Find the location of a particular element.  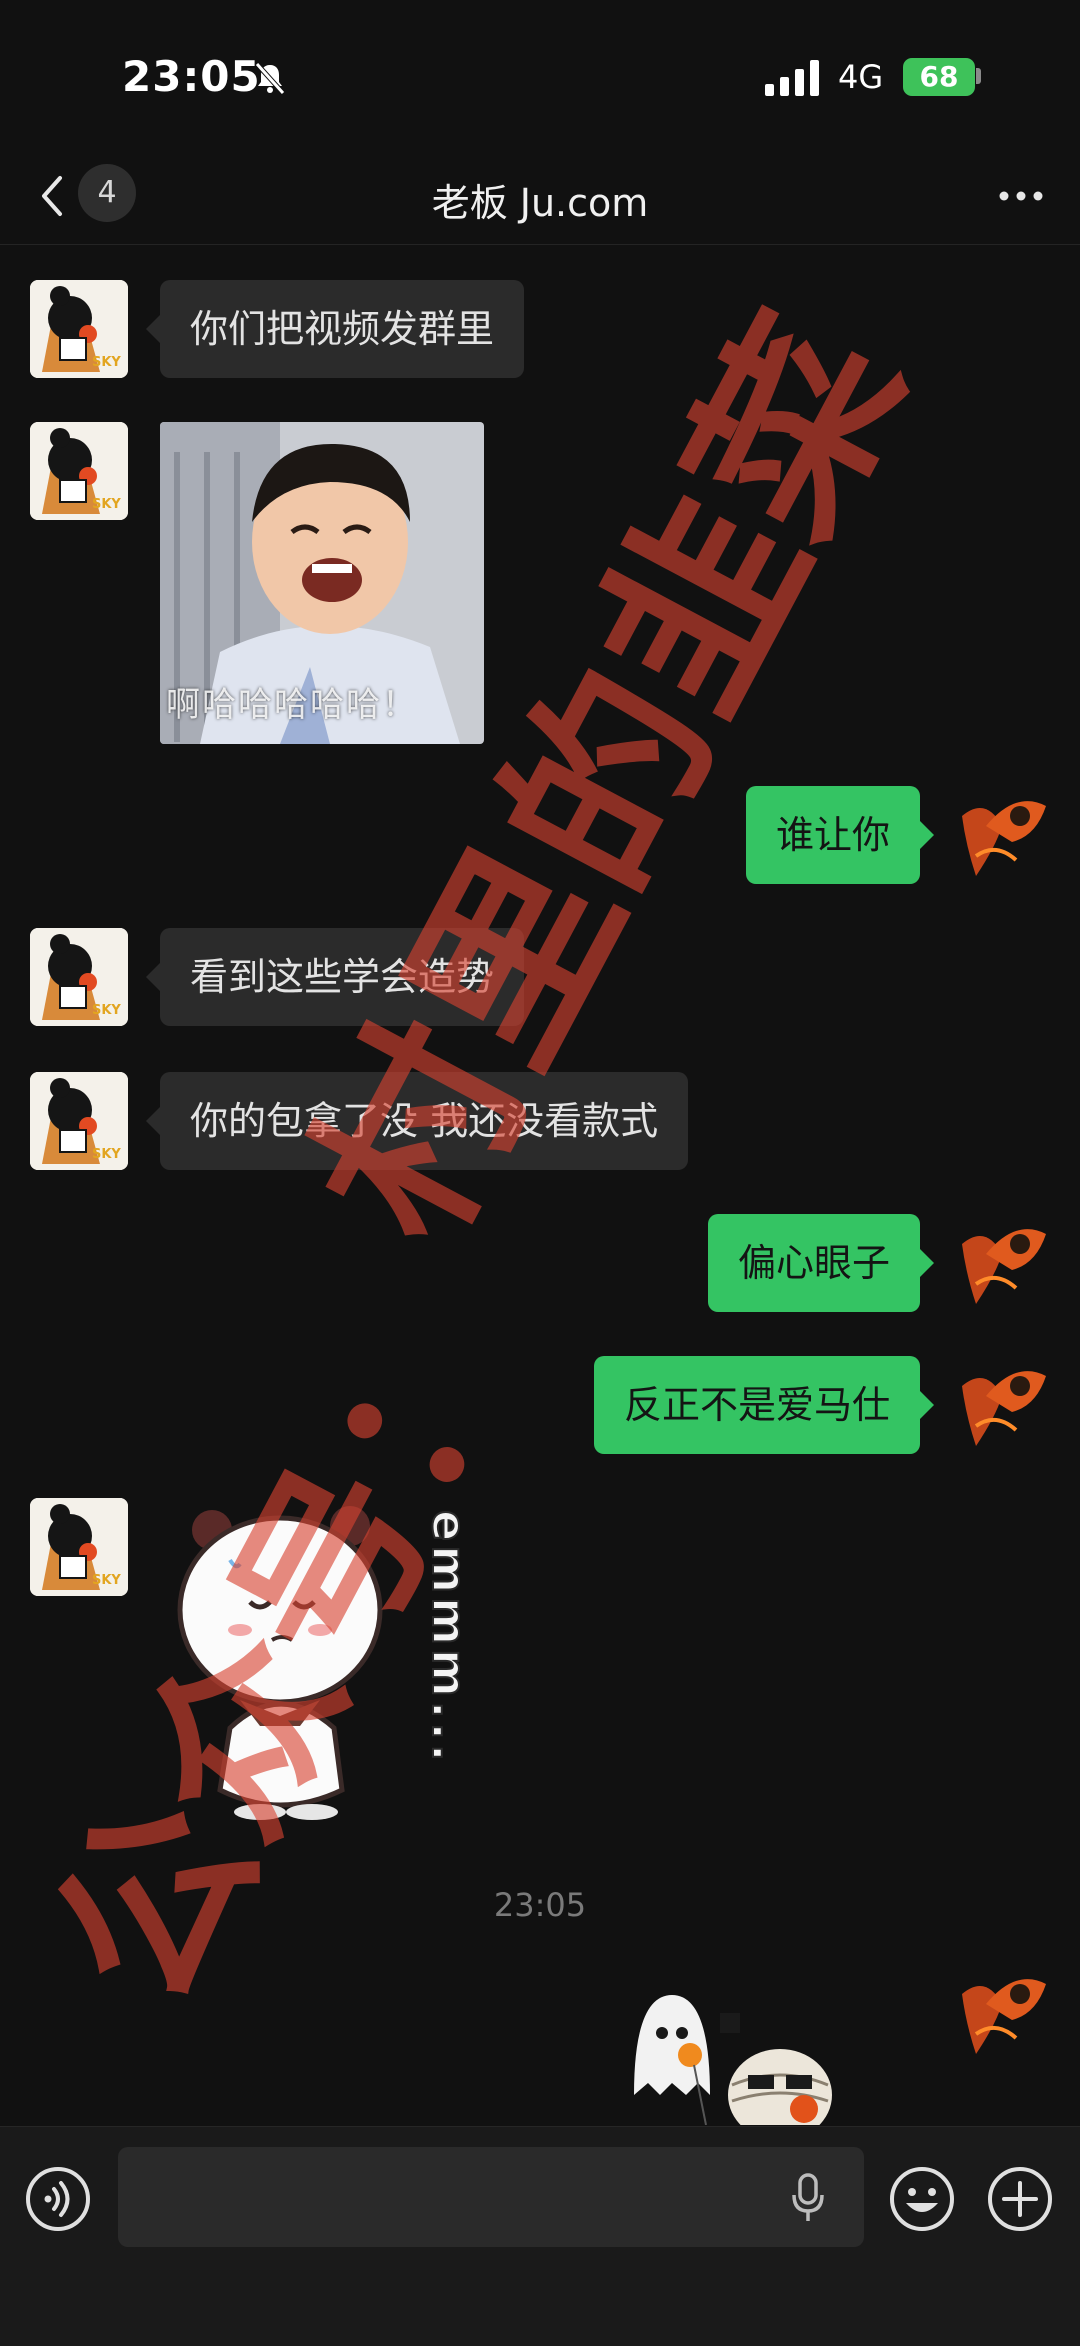

message-timestamp: 23:05 is located at coordinates (540, 1905).